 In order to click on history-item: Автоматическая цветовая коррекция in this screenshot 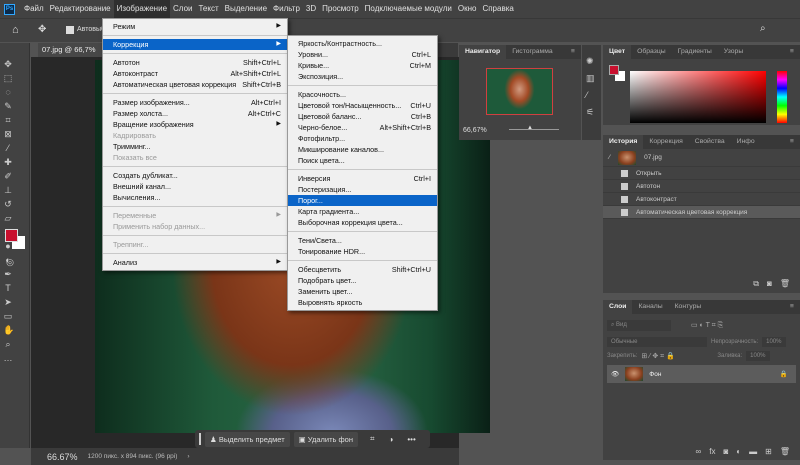, I will do `click(701, 212)`.